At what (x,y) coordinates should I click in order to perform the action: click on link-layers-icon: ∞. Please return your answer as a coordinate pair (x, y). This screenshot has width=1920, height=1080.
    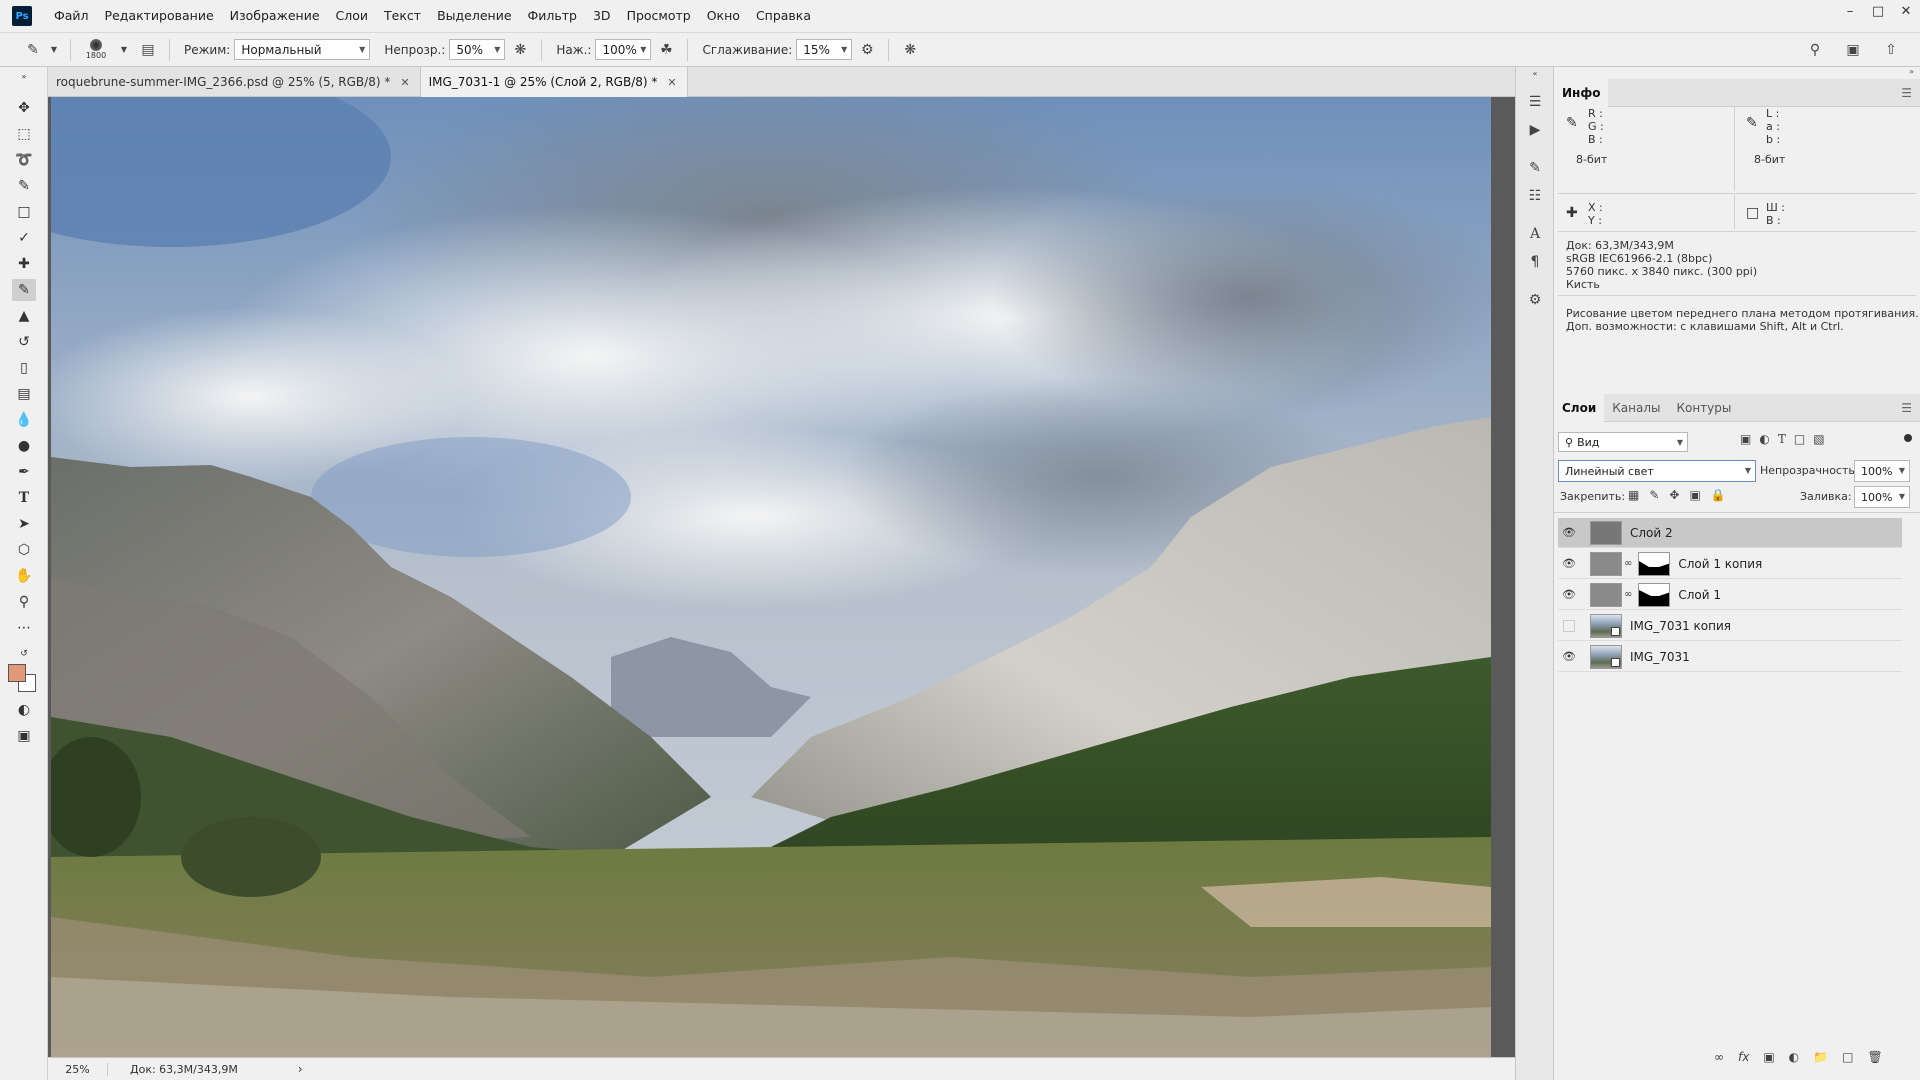
    Looking at the image, I should click on (1719, 1057).